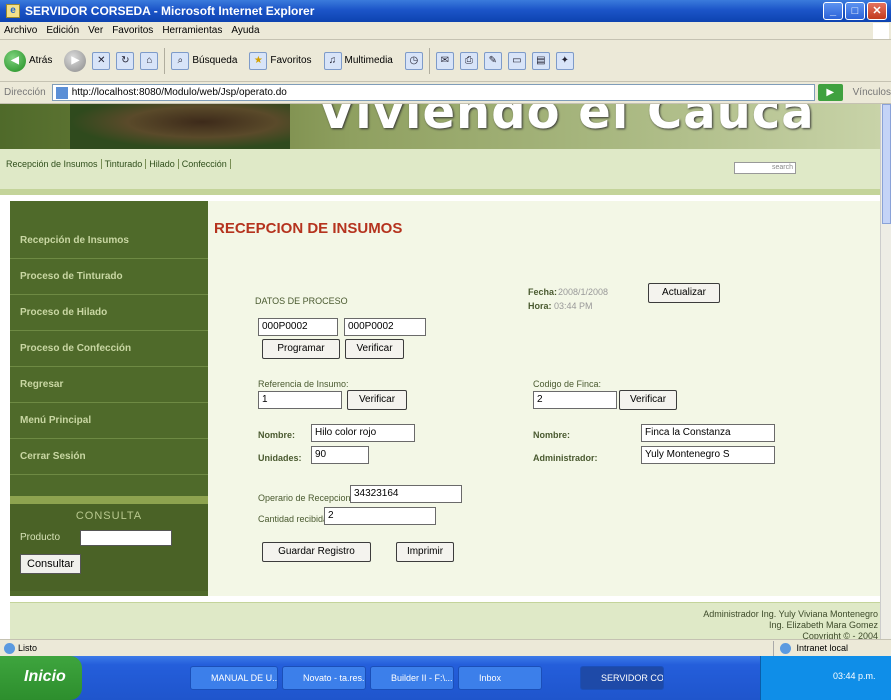 This screenshot has height=700, width=891. Describe the element at coordinates (540, 60) in the screenshot. I see `research-icon: ▤` at that location.